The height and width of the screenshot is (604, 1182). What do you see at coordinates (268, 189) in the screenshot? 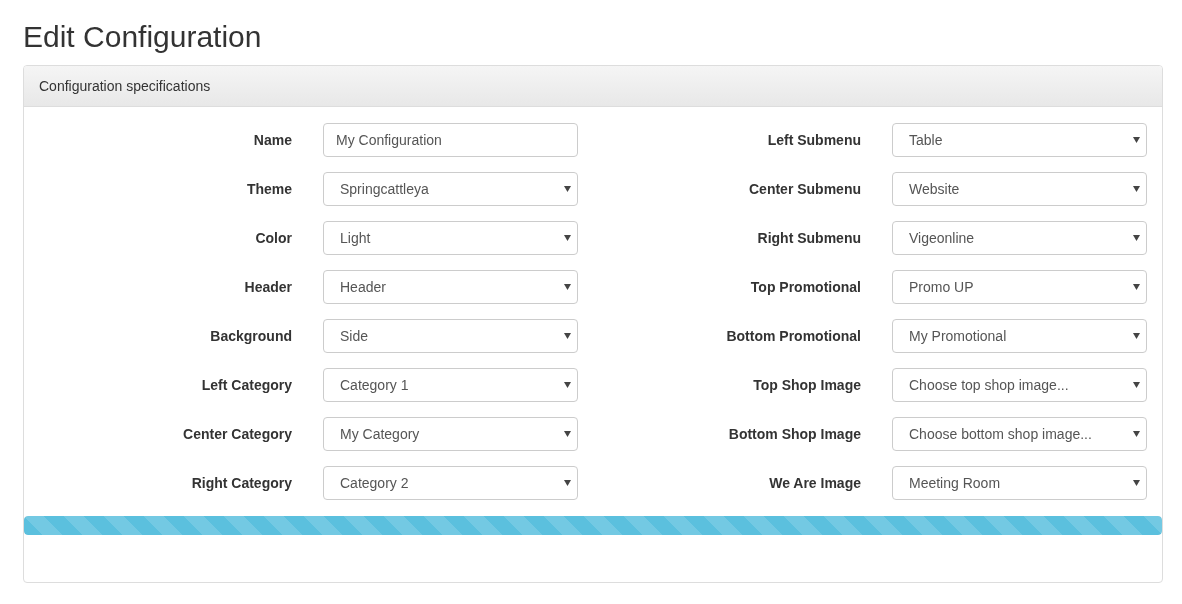
I see `field-label: Theme` at bounding box center [268, 189].